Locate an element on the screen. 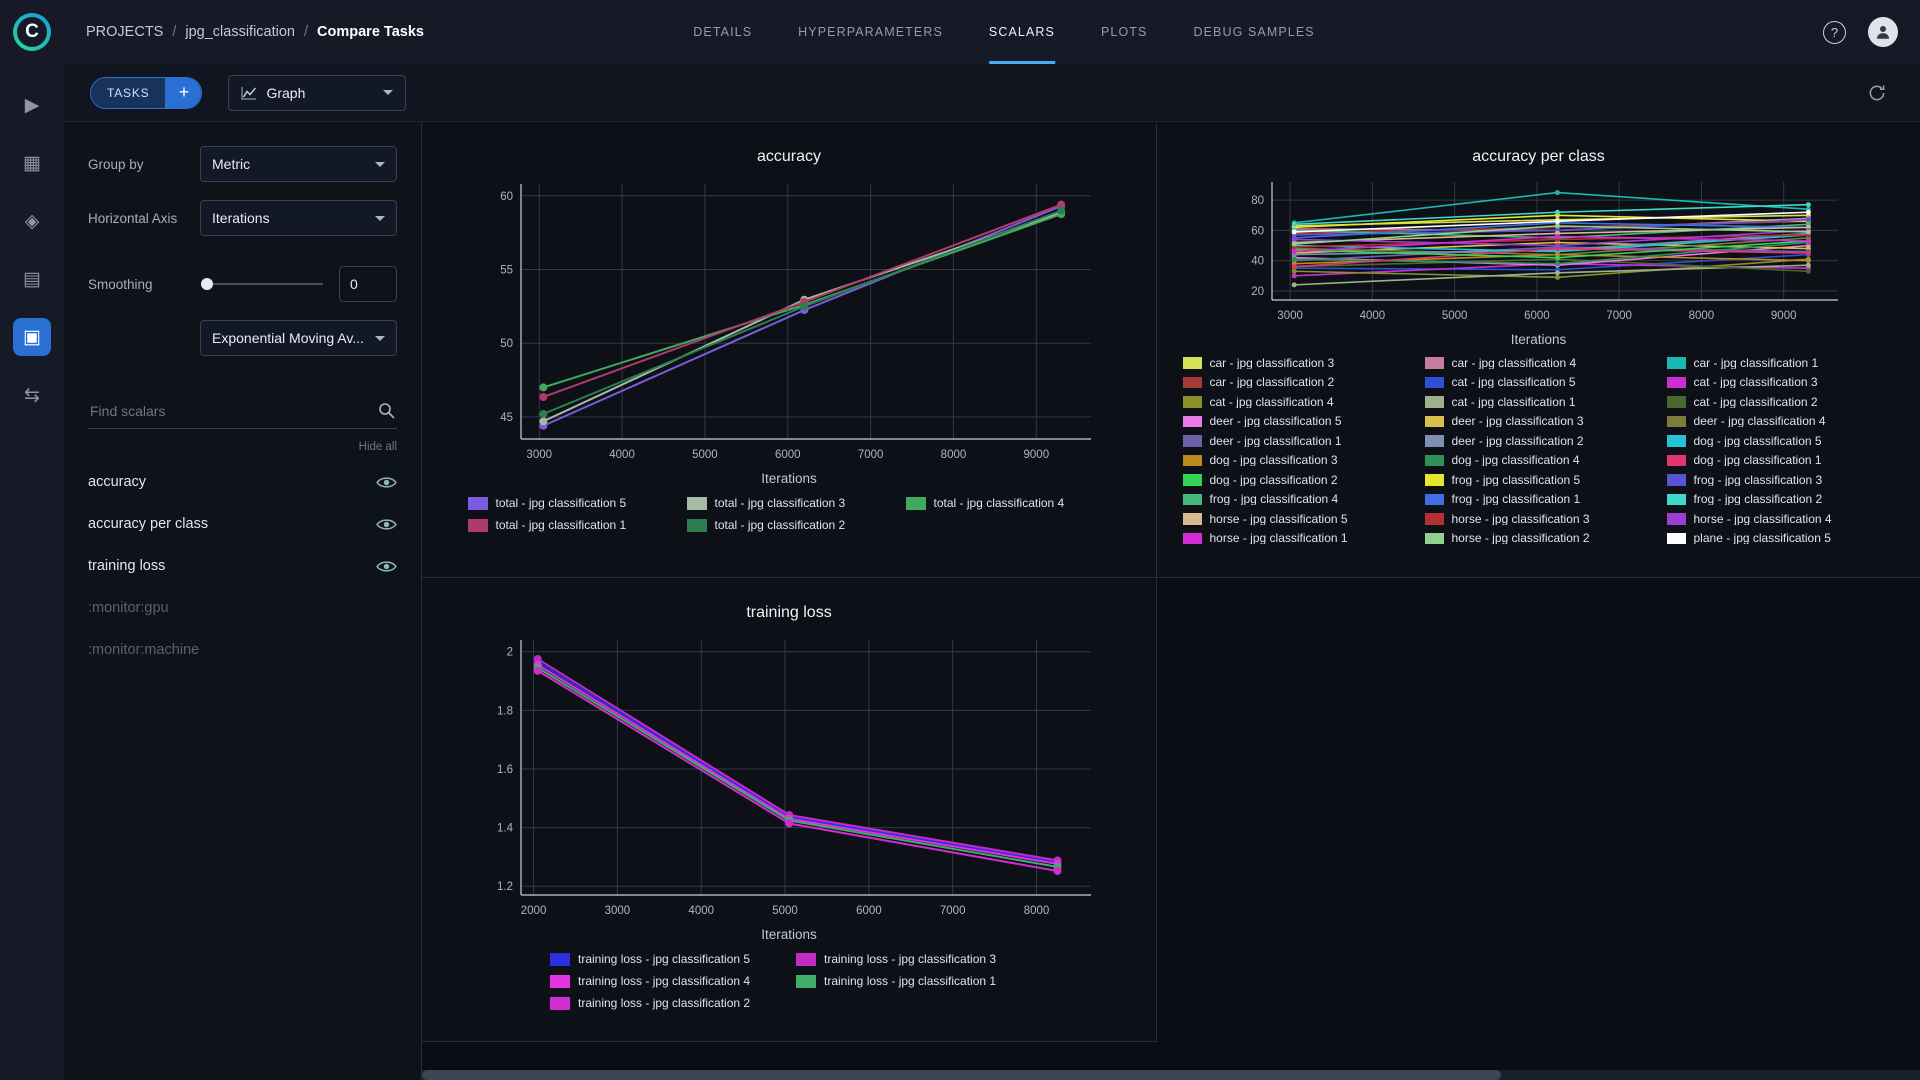 Image resolution: width=1920 pixels, height=1080 pixels. chevron-down-icon is located at coordinates (380, 218).